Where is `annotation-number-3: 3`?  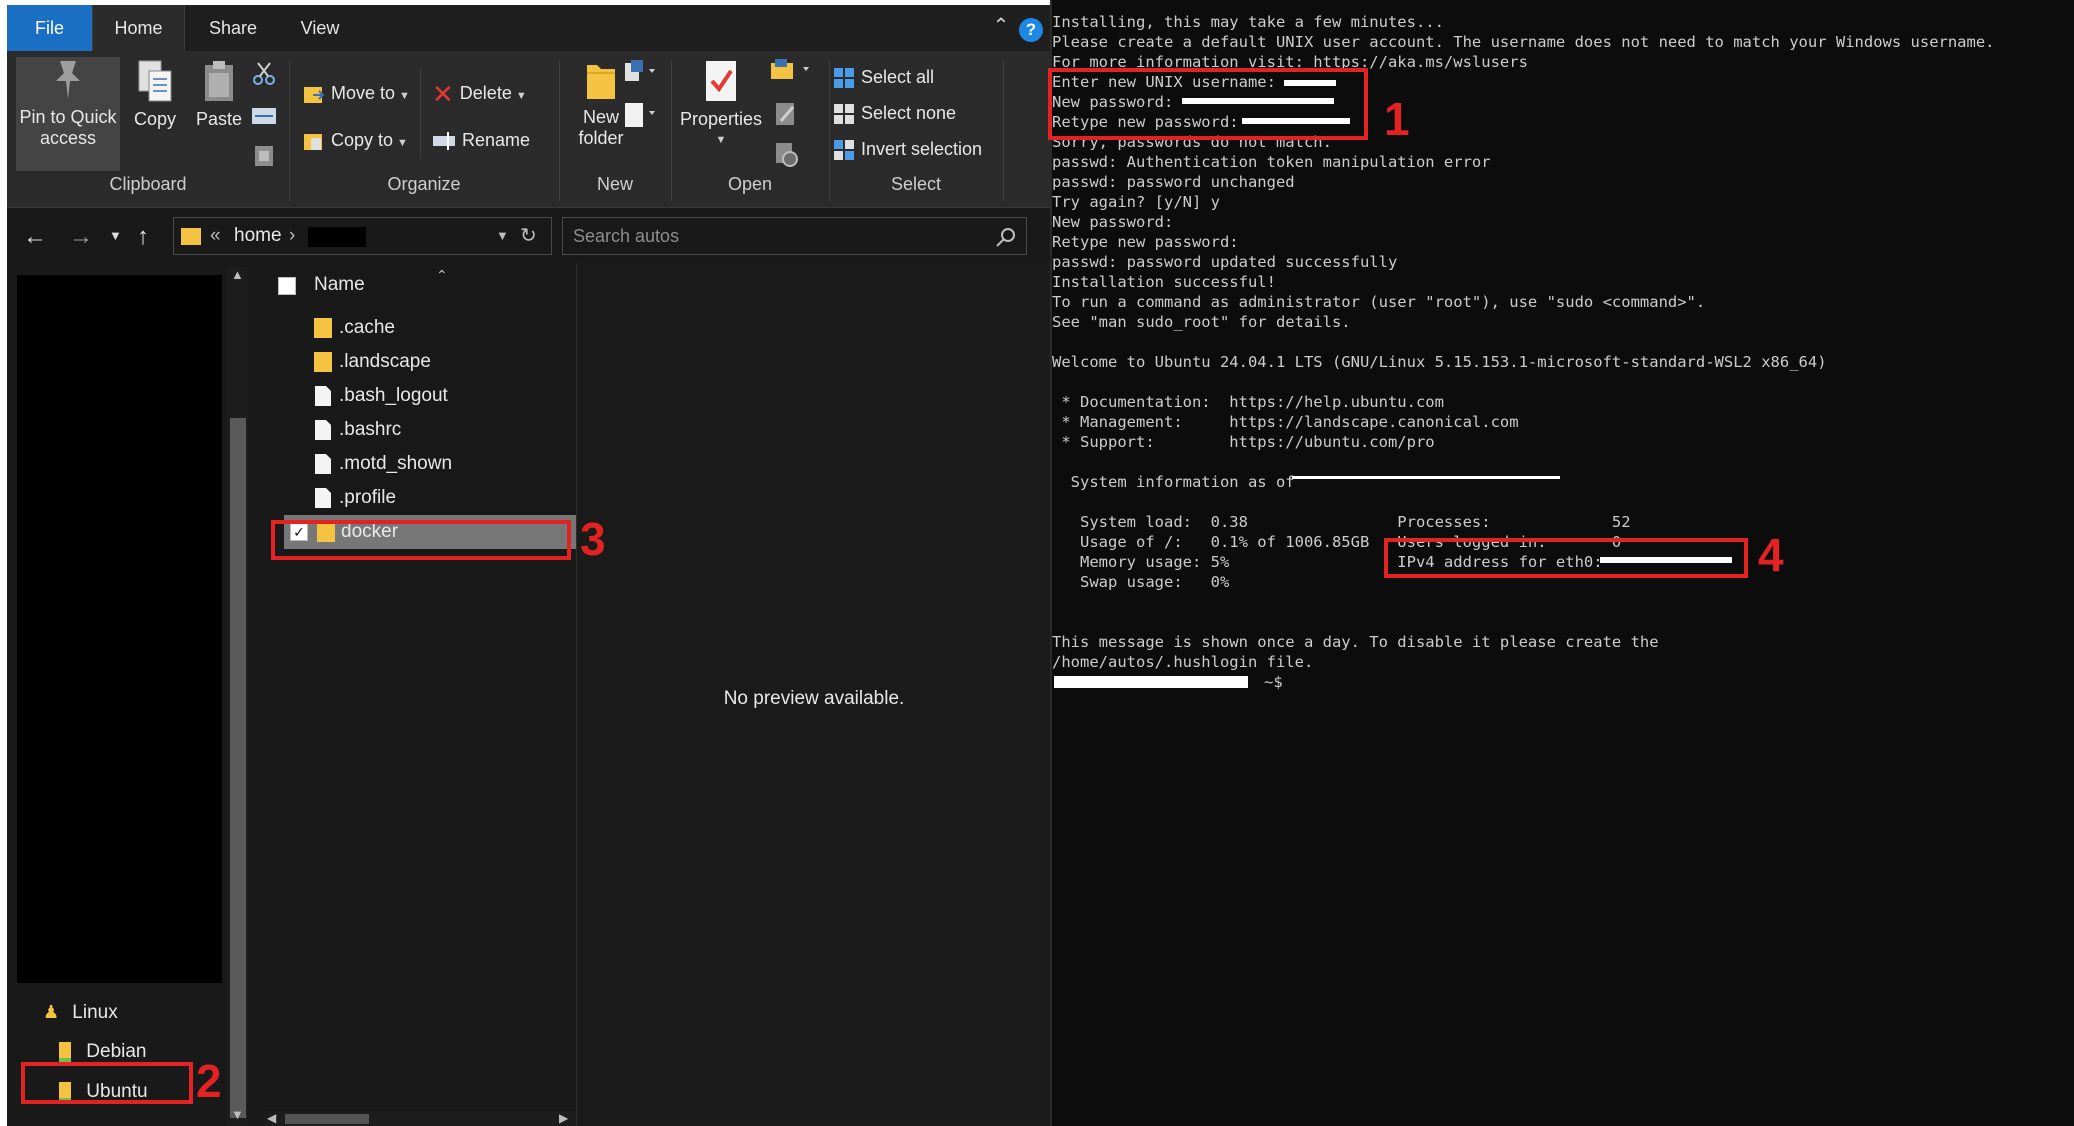 annotation-number-3: 3 is located at coordinates (593, 539).